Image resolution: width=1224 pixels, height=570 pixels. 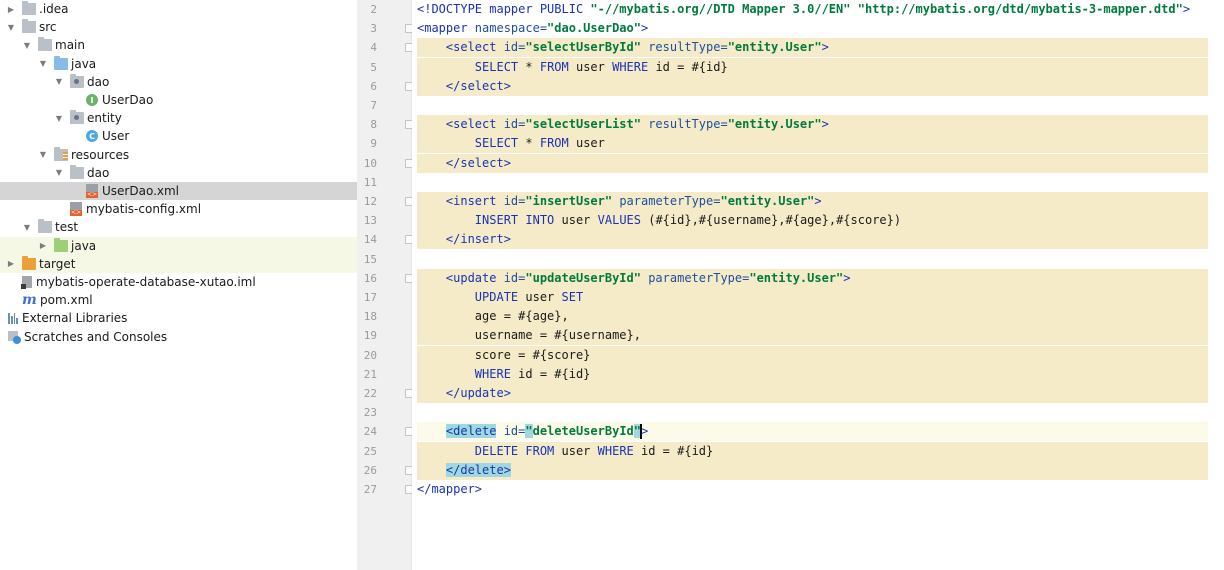 I want to click on code-line: SELECT * FROM user WHERE id = #{id}, so click(x=812, y=67).